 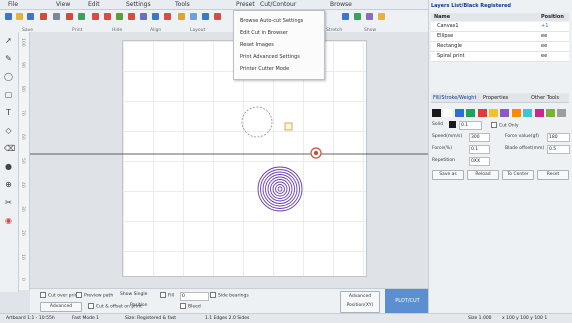 What do you see at coordinates (8, 76) in the screenshot?
I see `shape-icon: ◯` at bounding box center [8, 76].